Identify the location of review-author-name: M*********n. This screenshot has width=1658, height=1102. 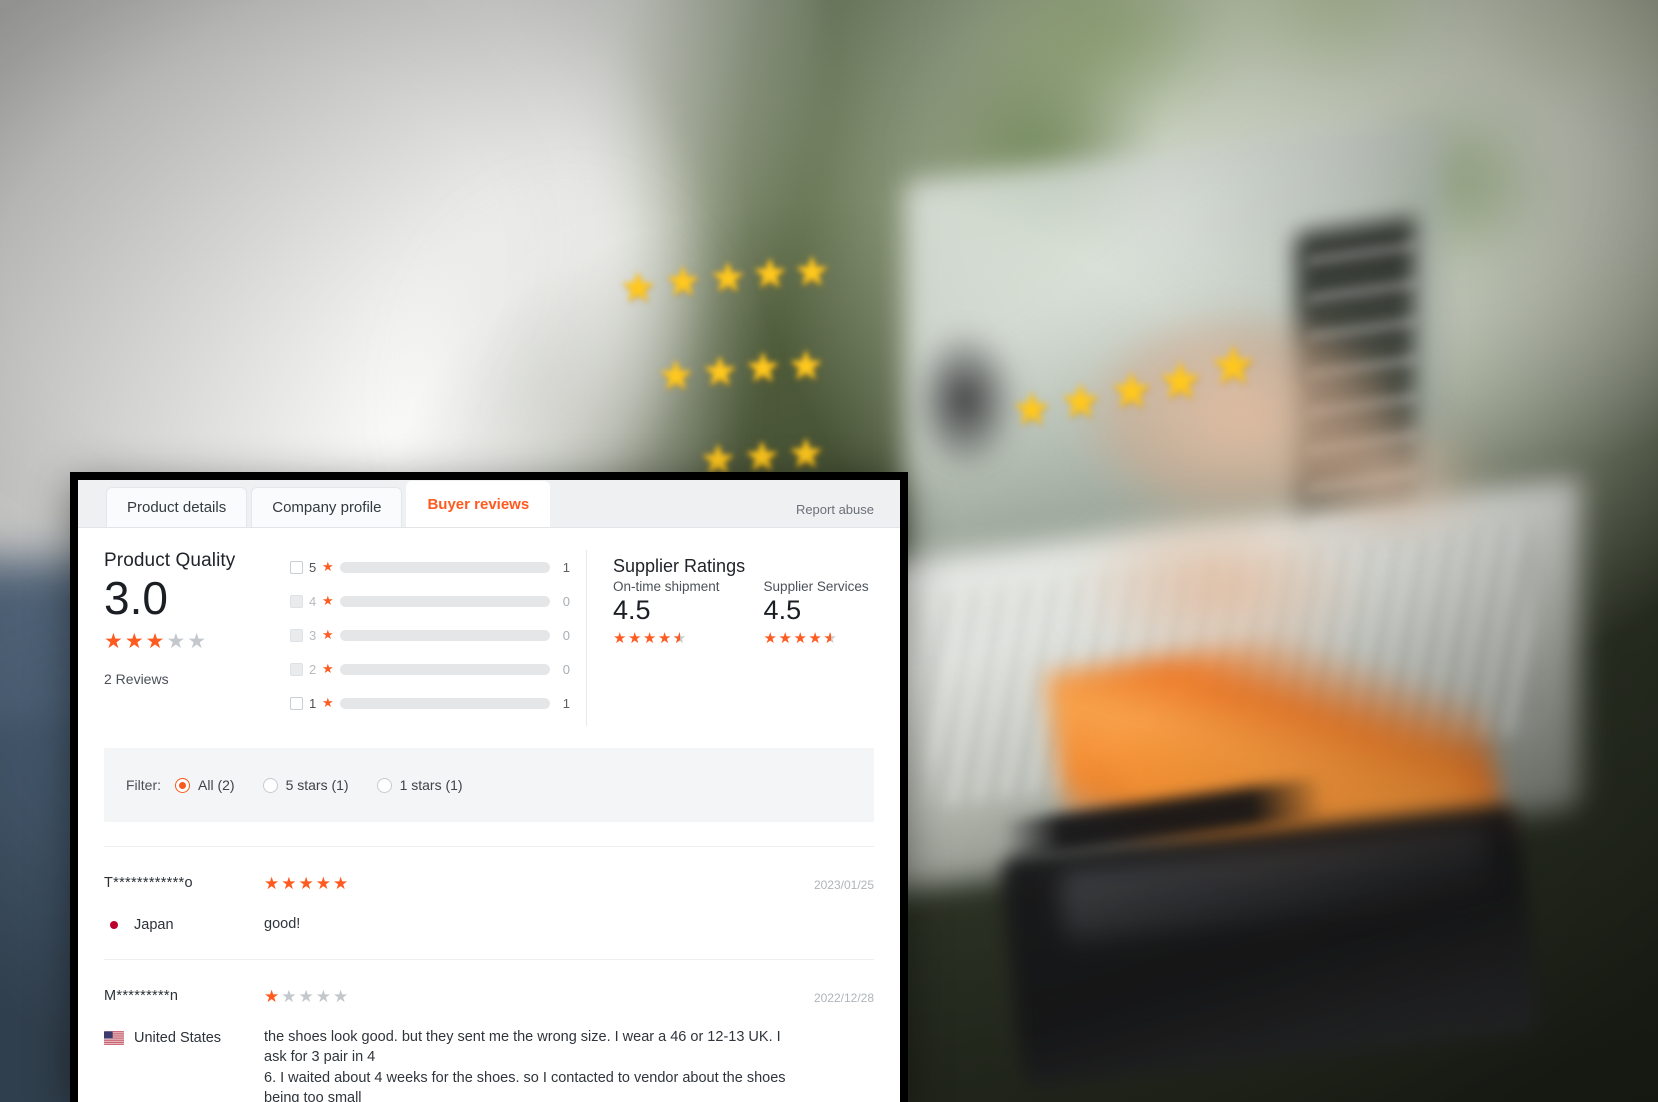
(141, 995).